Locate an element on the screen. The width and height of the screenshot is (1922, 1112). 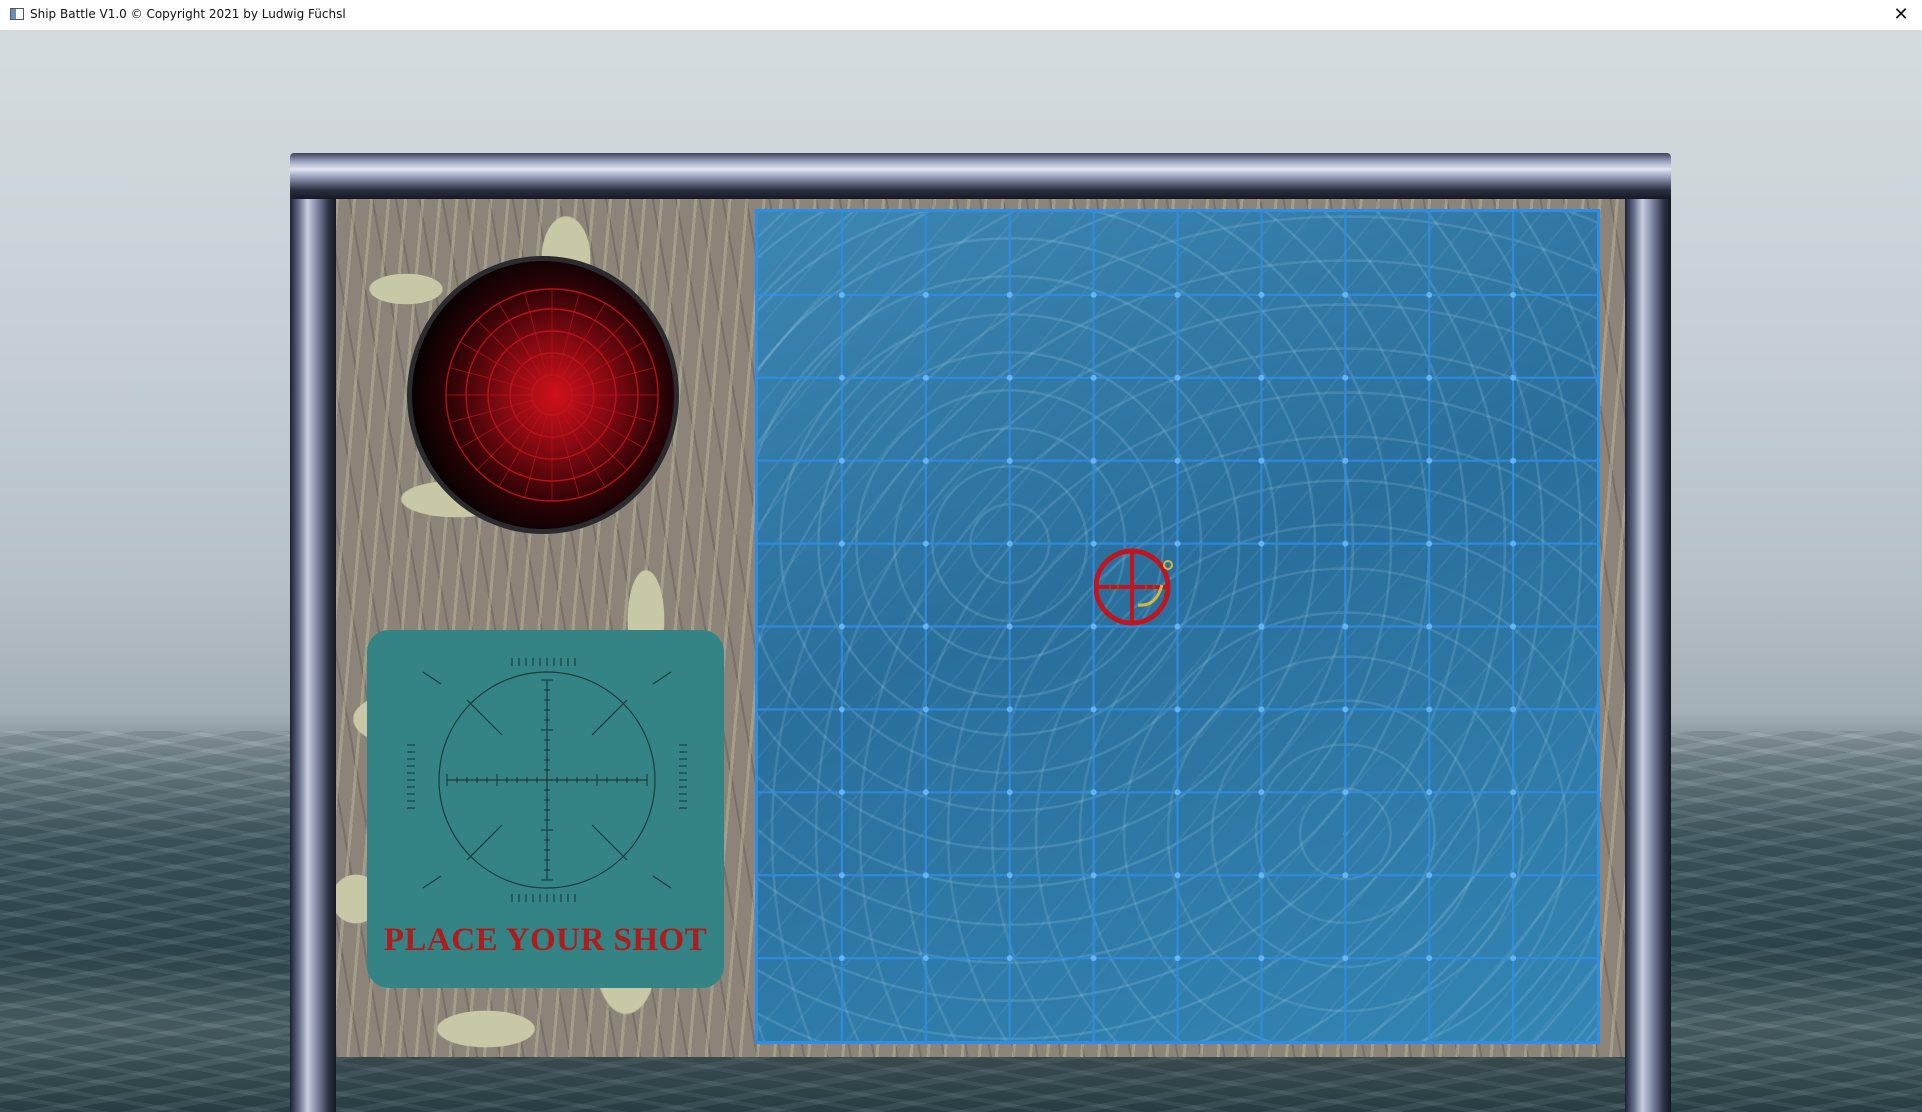
window-icon is located at coordinates (17, 14).